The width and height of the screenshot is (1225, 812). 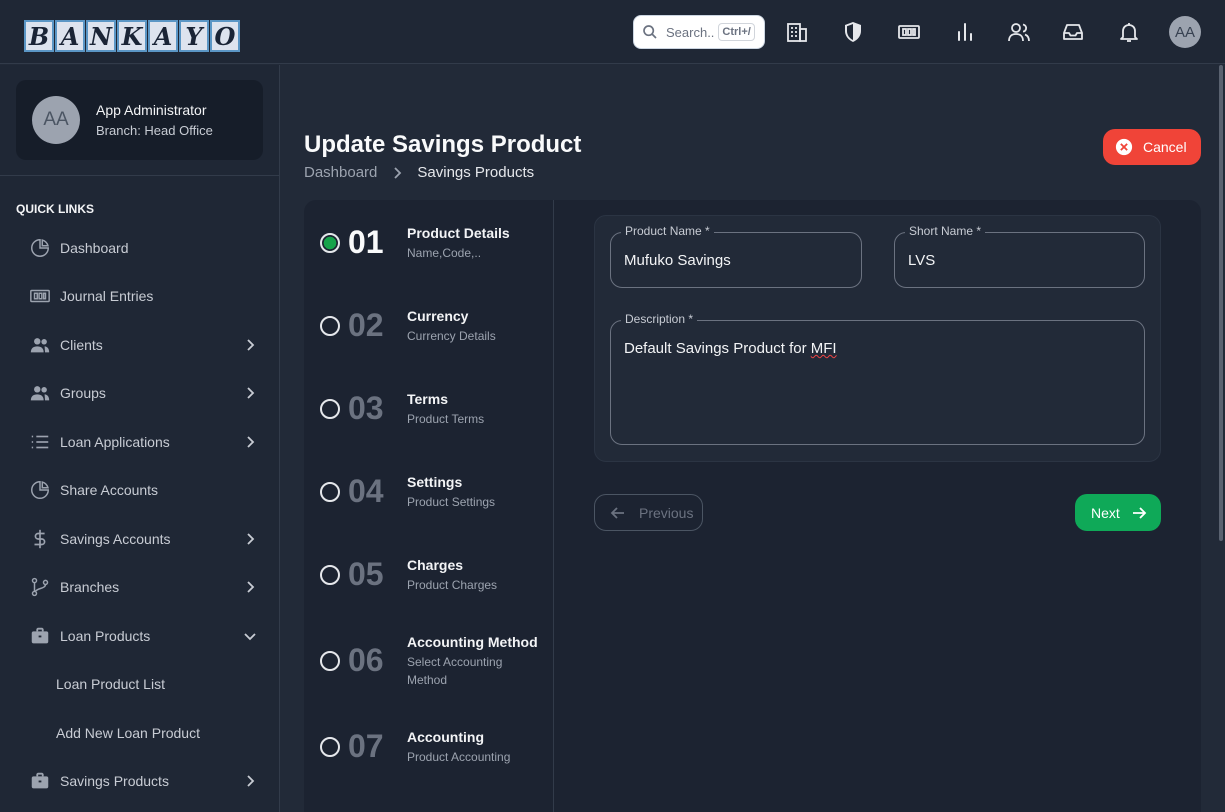 I want to click on sidebar-item-loan-applications: Loan Applications, so click(x=143, y=442).